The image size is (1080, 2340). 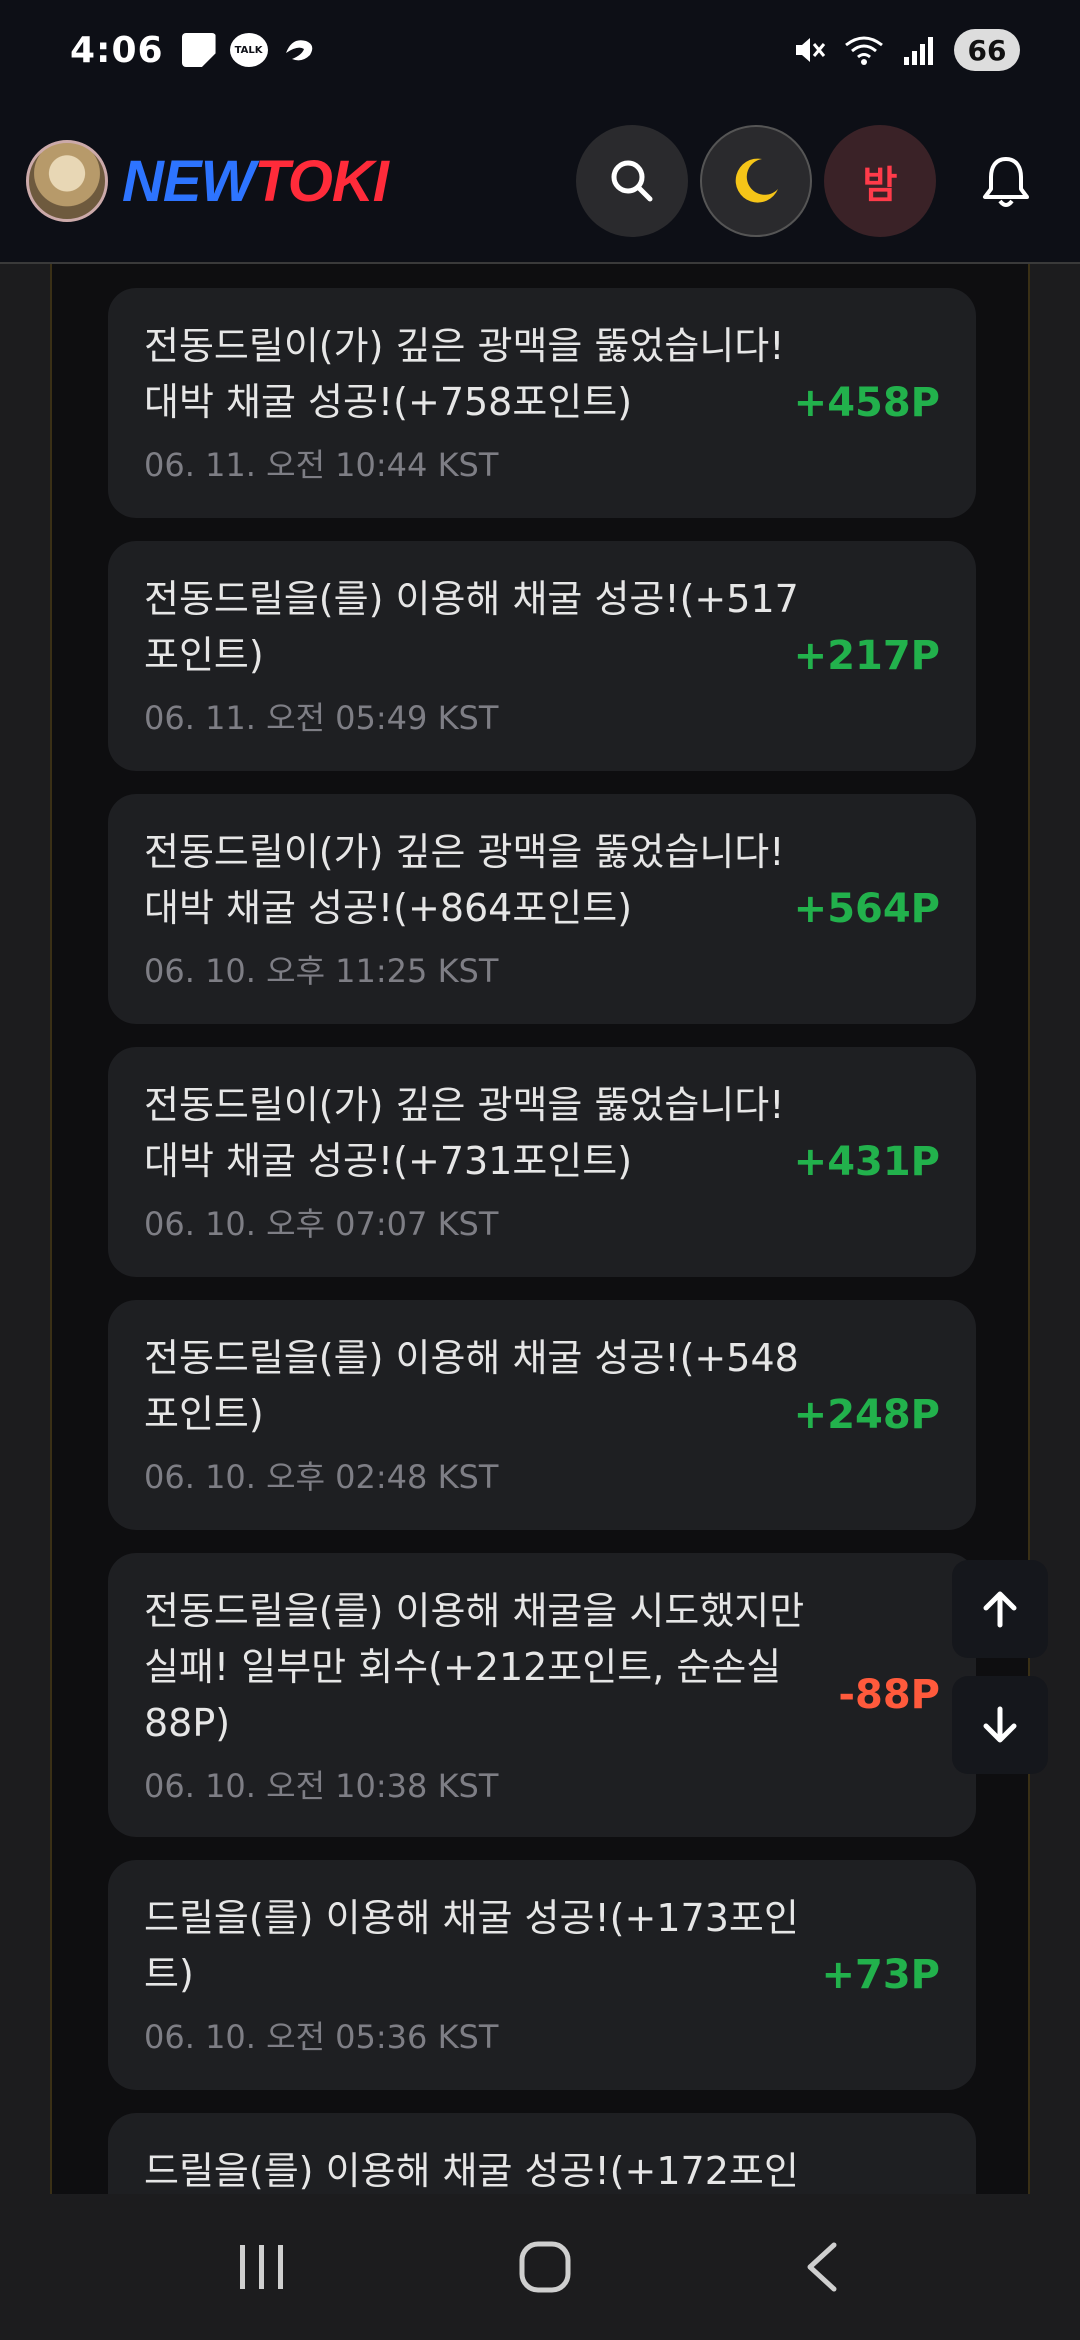 What do you see at coordinates (321, 971) in the screenshot?
I see `item-time: 06. 10. 오후 11:25 KST` at bounding box center [321, 971].